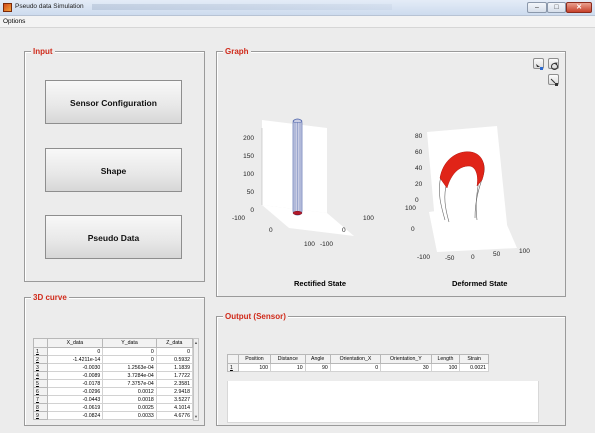 This screenshot has height=433, width=595. Describe the element at coordinates (174, 375) in the screenshot. I see `table-cell: 1.7722` at that location.